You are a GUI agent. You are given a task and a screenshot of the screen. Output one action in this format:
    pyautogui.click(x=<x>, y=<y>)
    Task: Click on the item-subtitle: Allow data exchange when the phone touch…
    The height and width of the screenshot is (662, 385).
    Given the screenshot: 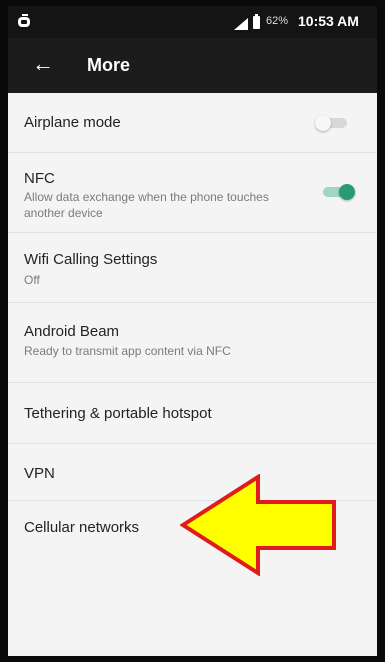 What is the action you would take?
    pyautogui.click(x=146, y=205)
    